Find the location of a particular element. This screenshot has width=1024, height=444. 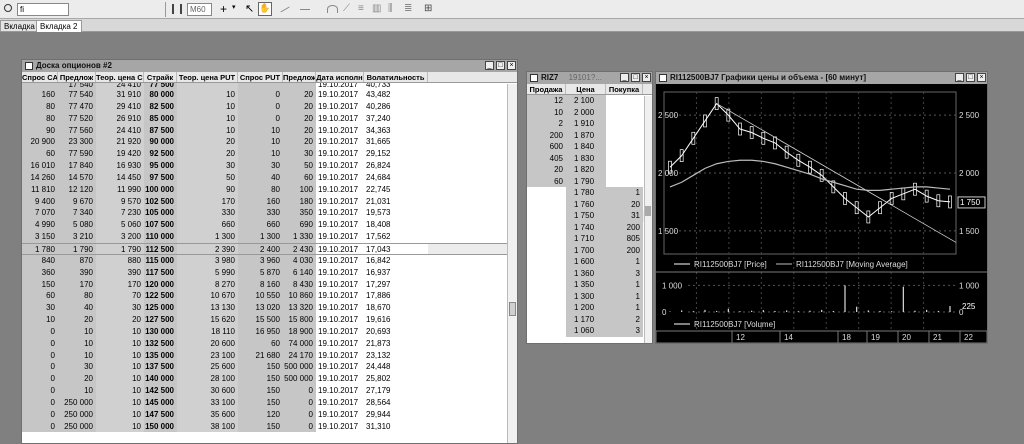

order-book-row: 60 1 790 is located at coordinates (589, 181).